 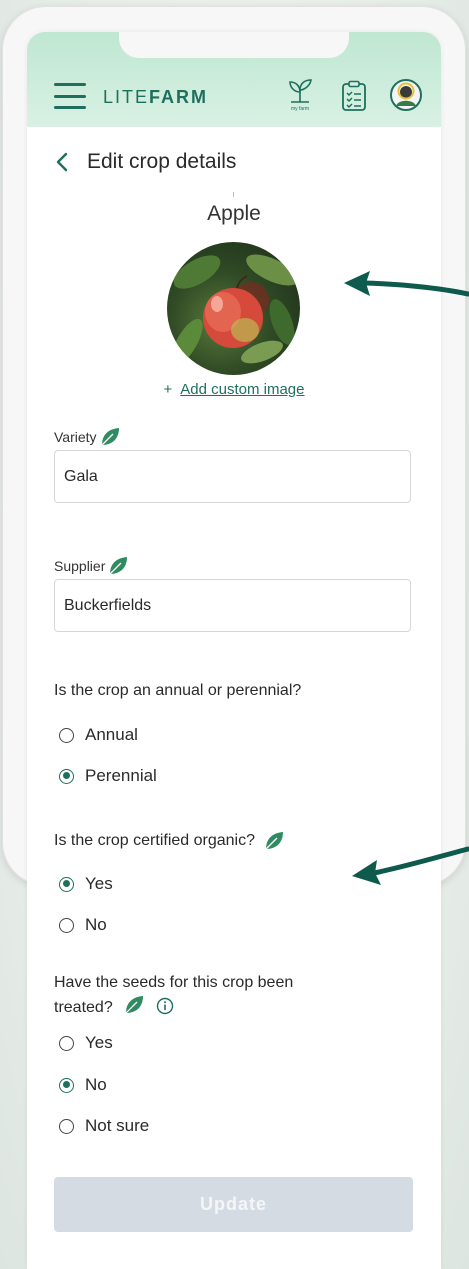 What do you see at coordinates (98, 735) in the screenshot?
I see `radio-annual: Annual` at bounding box center [98, 735].